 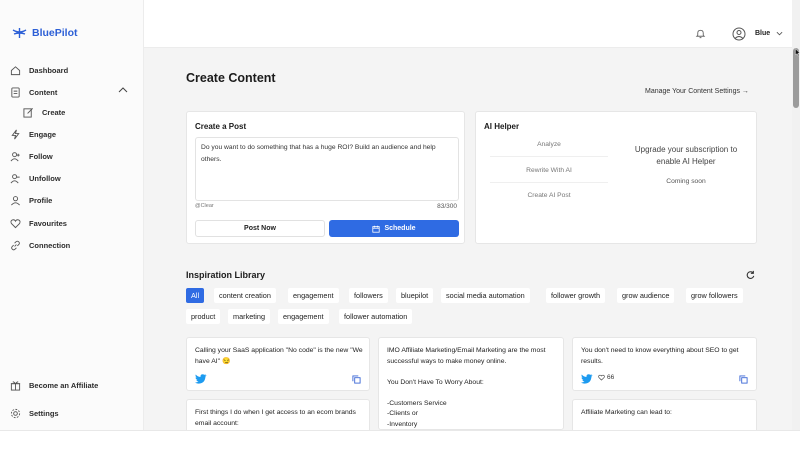 What do you see at coordinates (203, 316) in the screenshot?
I see `chip: product` at bounding box center [203, 316].